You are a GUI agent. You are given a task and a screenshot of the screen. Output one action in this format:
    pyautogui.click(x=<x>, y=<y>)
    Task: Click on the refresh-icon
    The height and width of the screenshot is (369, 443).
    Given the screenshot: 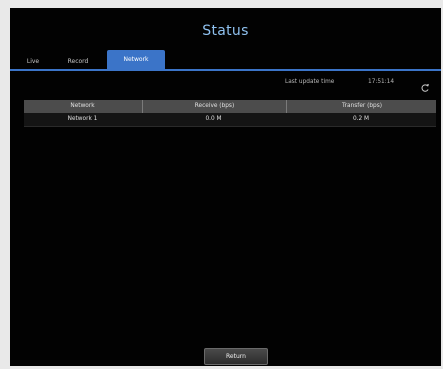 What is the action you would take?
    pyautogui.click(x=425, y=85)
    